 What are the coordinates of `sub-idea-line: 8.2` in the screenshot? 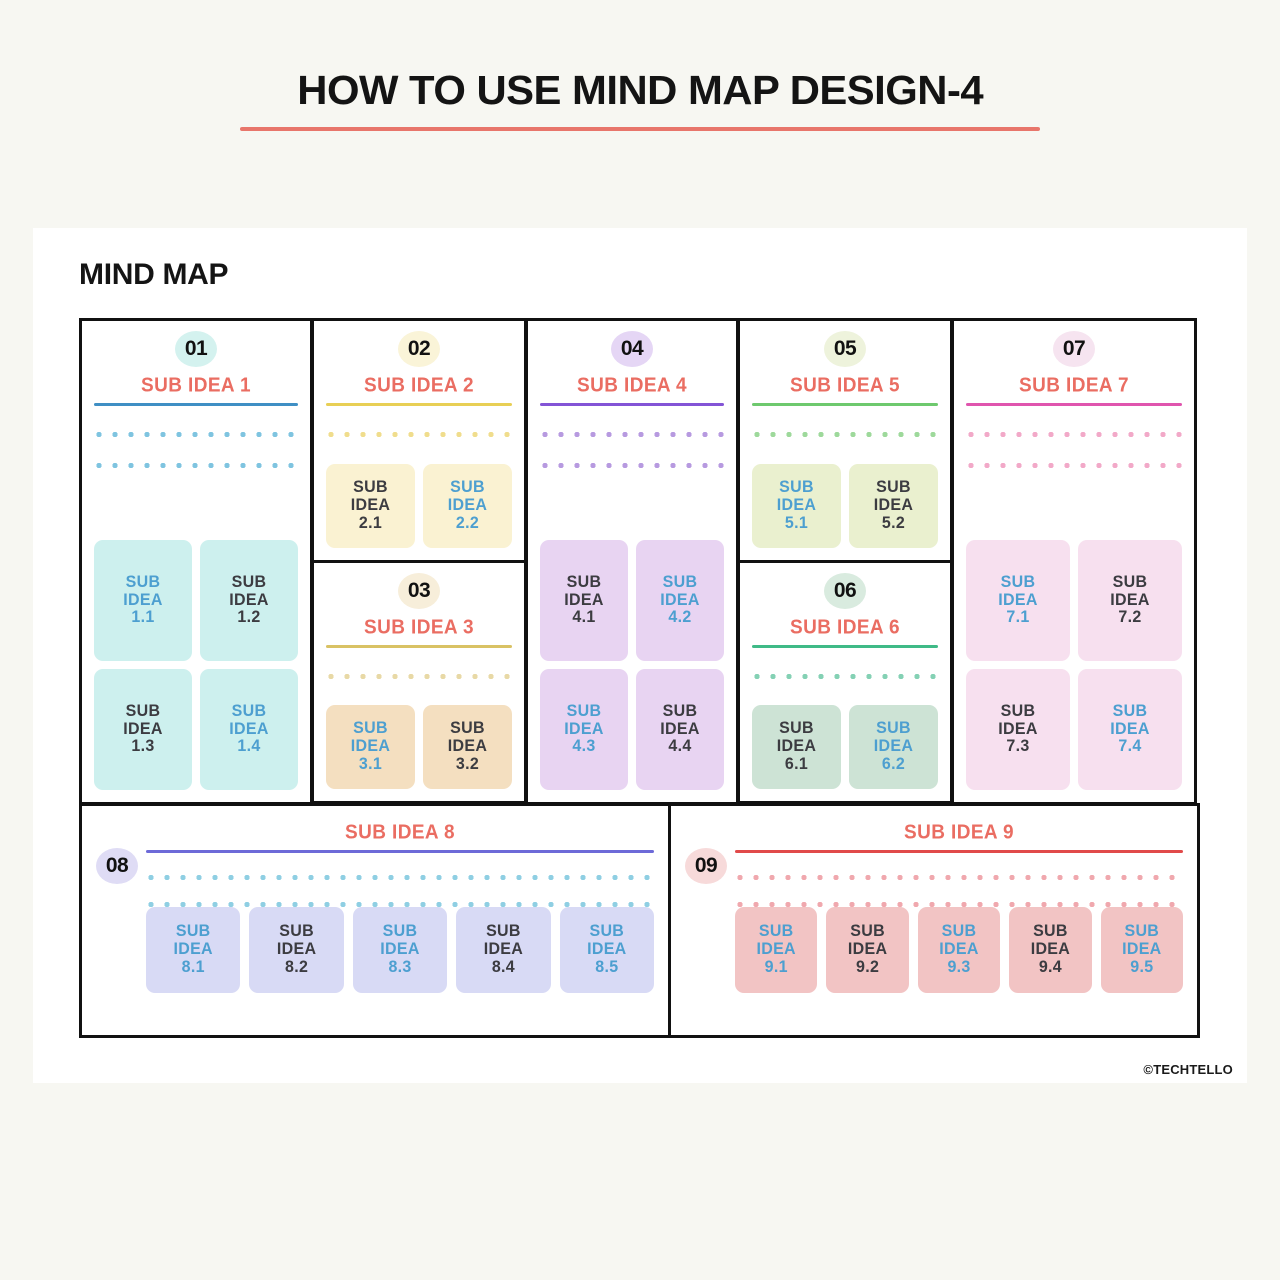 It's located at (297, 967).